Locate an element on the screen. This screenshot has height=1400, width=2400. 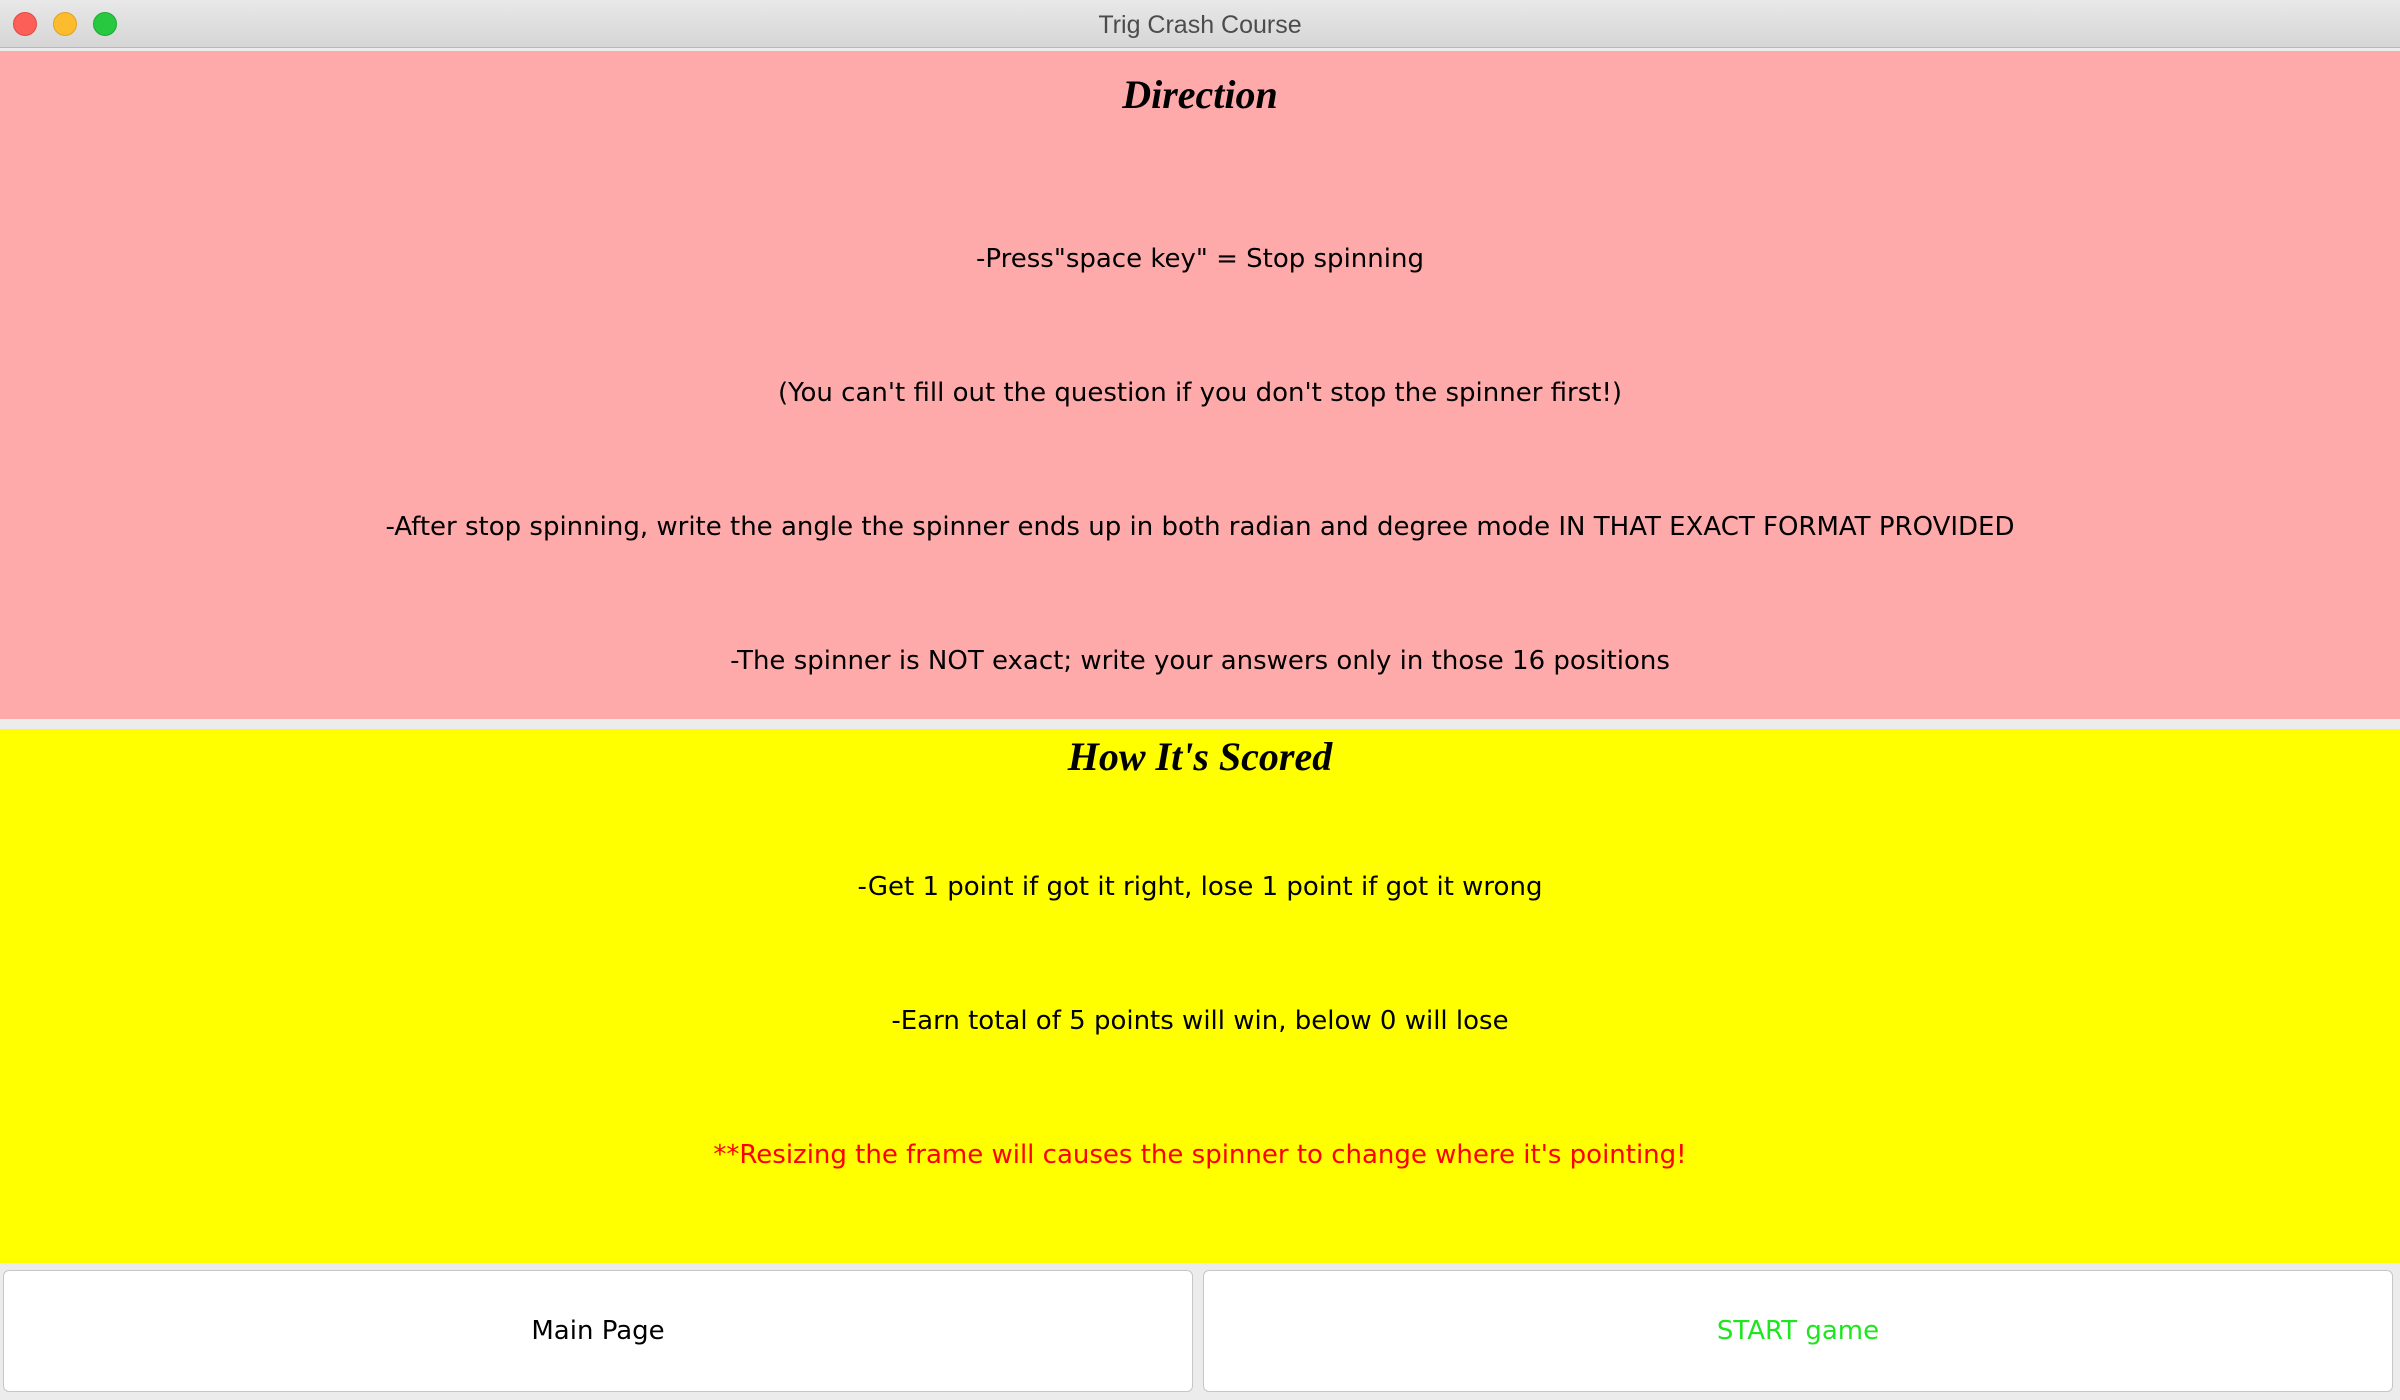
window-title-bar: Trig Crash Course is located at coordinates (1200, 24).